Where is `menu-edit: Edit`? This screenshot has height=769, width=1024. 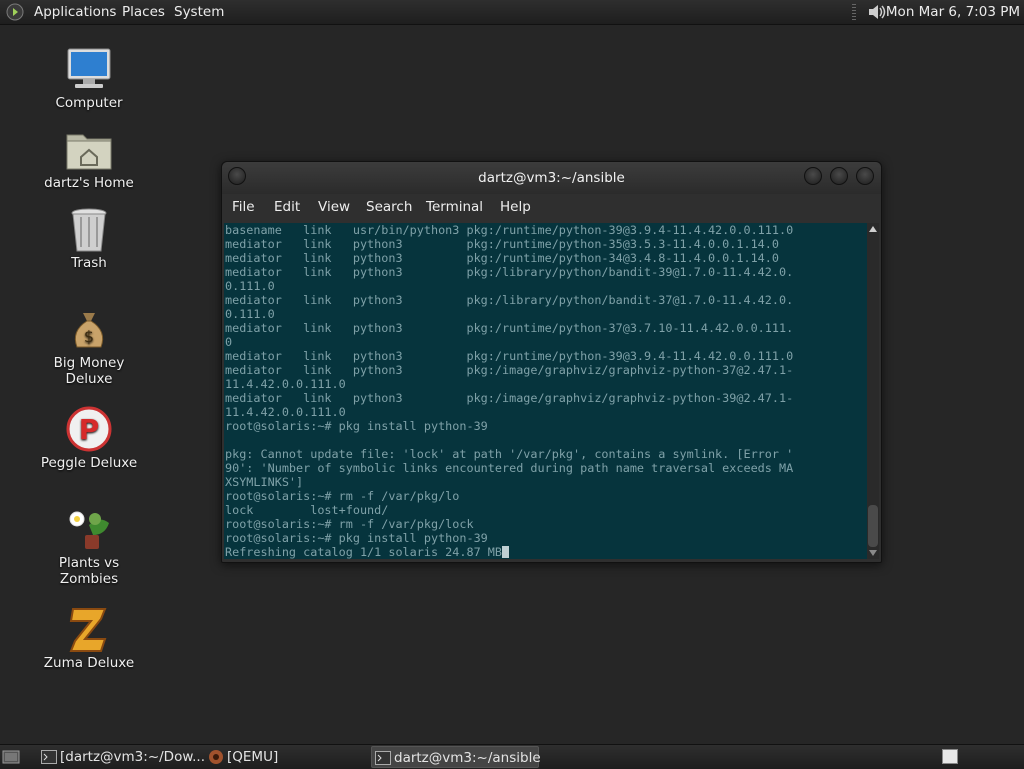
menu-edit: Edit is located at coordinates (287, 207).